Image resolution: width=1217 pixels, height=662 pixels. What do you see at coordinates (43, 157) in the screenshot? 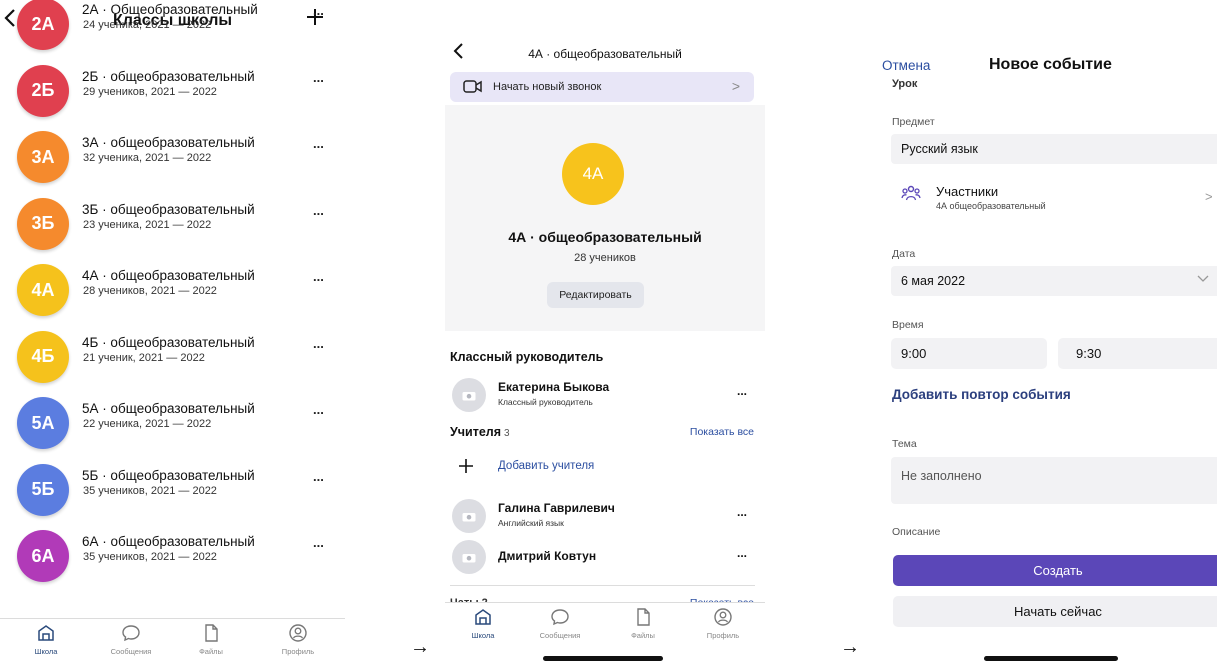
I see `class-badge: 3А` at bounding box center [43, 157].